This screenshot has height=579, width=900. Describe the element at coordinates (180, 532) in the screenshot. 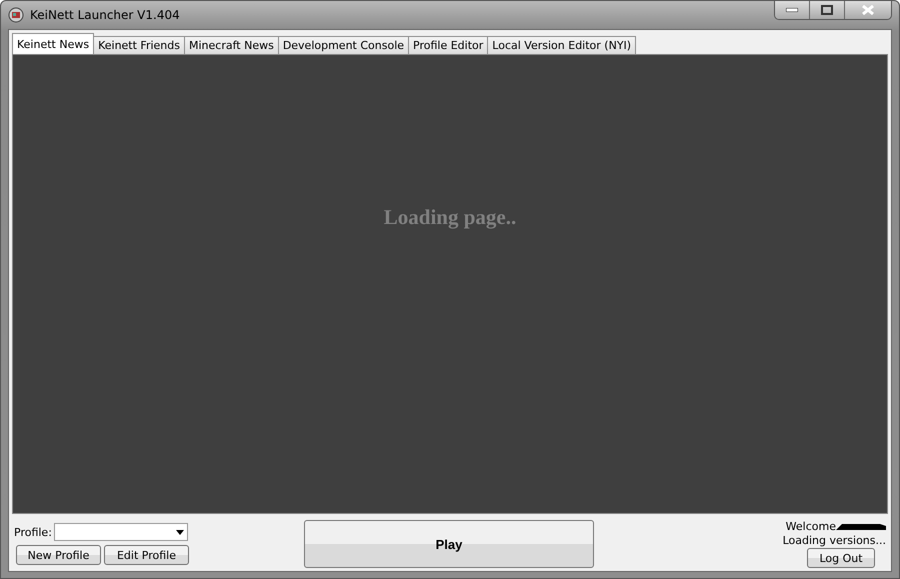

I see `dropdown-arrow-icon` at that location.